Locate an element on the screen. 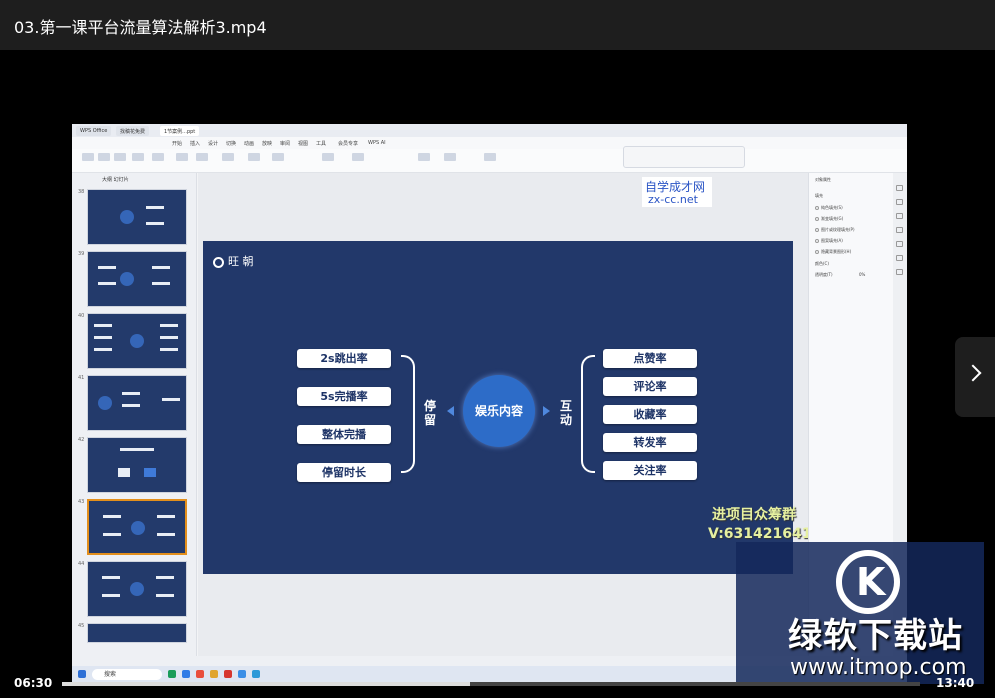  title-bar: 03.第一课平台流量算法解析3.mp4 is located at coordinates (497, 25).